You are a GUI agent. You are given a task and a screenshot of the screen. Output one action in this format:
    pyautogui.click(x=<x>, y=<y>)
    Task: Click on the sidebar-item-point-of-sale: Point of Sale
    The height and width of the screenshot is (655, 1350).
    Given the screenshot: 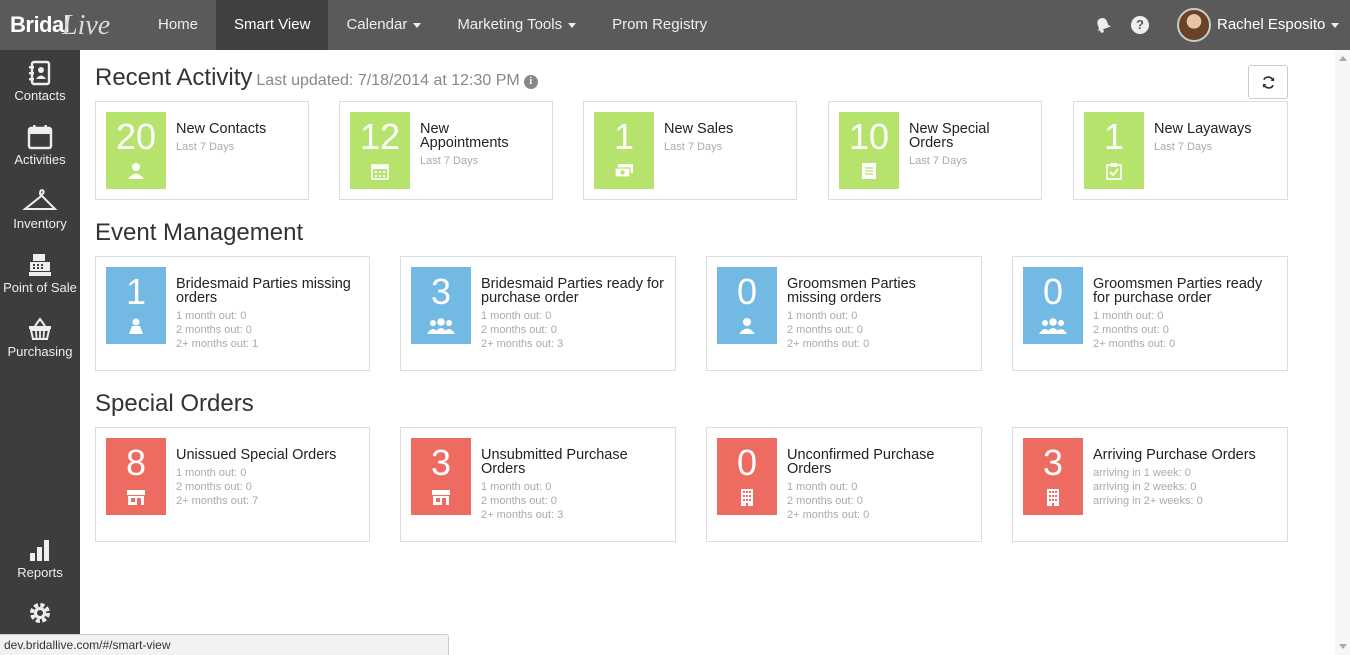 What is the action you would take?
    pyautogui.click(x=40, y=273)
    